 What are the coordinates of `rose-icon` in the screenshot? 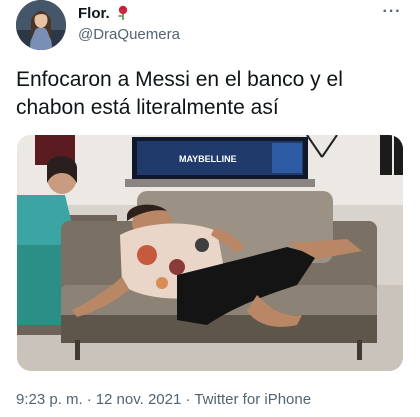 It's located at (123, 13).